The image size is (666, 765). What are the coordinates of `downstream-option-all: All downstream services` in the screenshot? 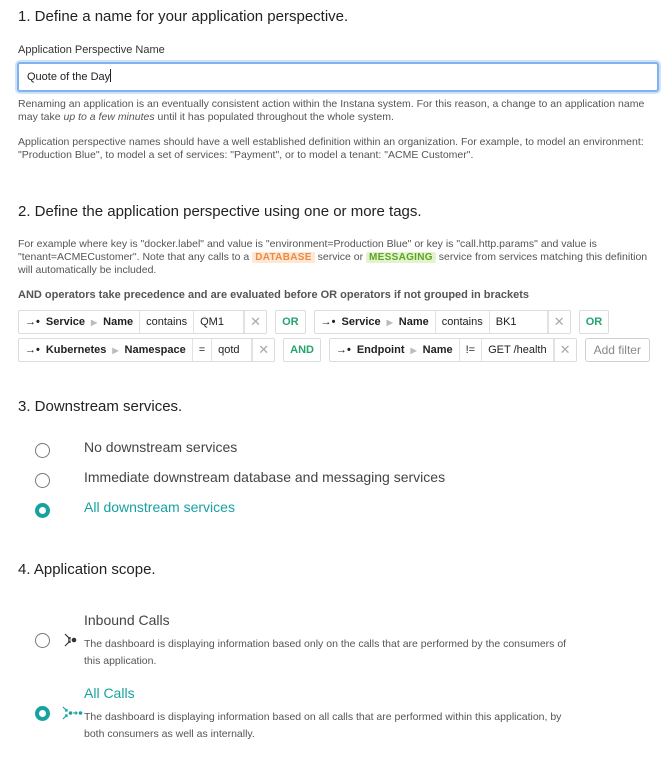 It's located at (159, 507).